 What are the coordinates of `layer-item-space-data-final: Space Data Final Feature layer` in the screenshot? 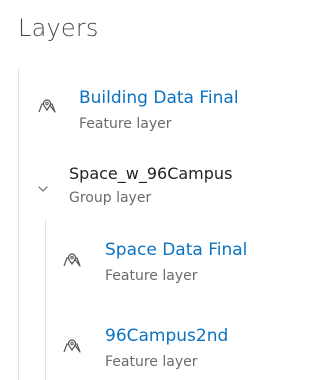 It's located at (153, 264).